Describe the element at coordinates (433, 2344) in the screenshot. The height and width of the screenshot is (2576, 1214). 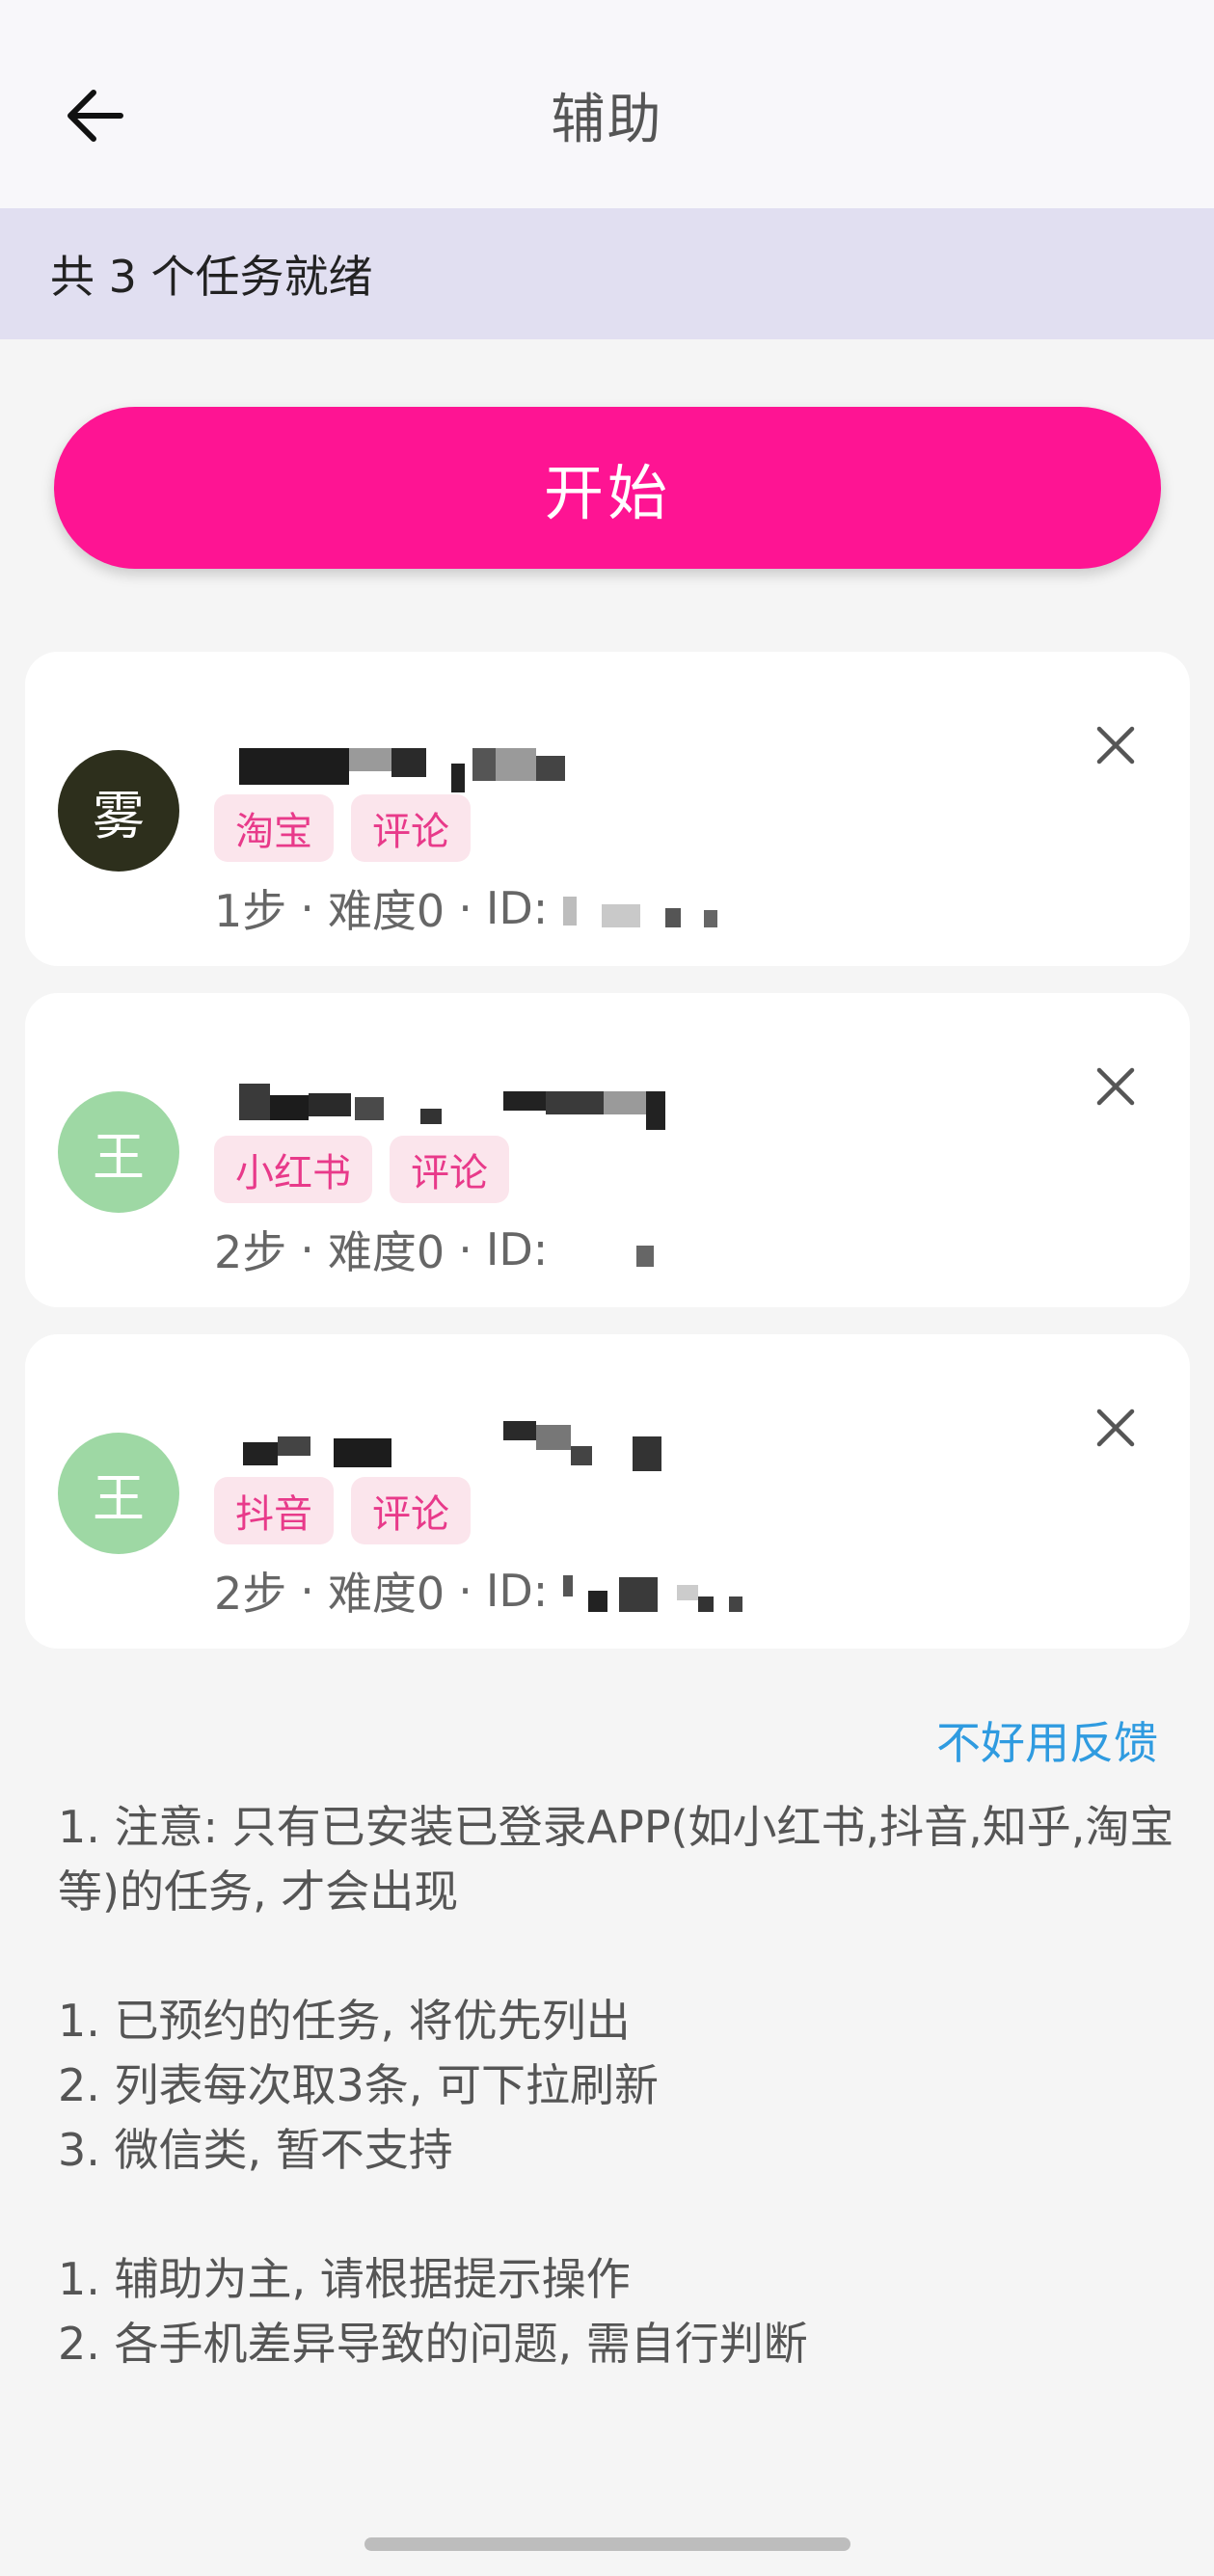
I see `note-line: 2. 各手机差异导致的问题, 需自行判断` at that location.